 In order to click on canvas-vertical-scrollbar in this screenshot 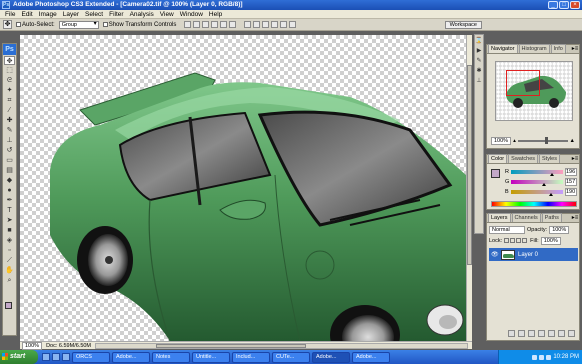, I will do `click(469, 188)`.